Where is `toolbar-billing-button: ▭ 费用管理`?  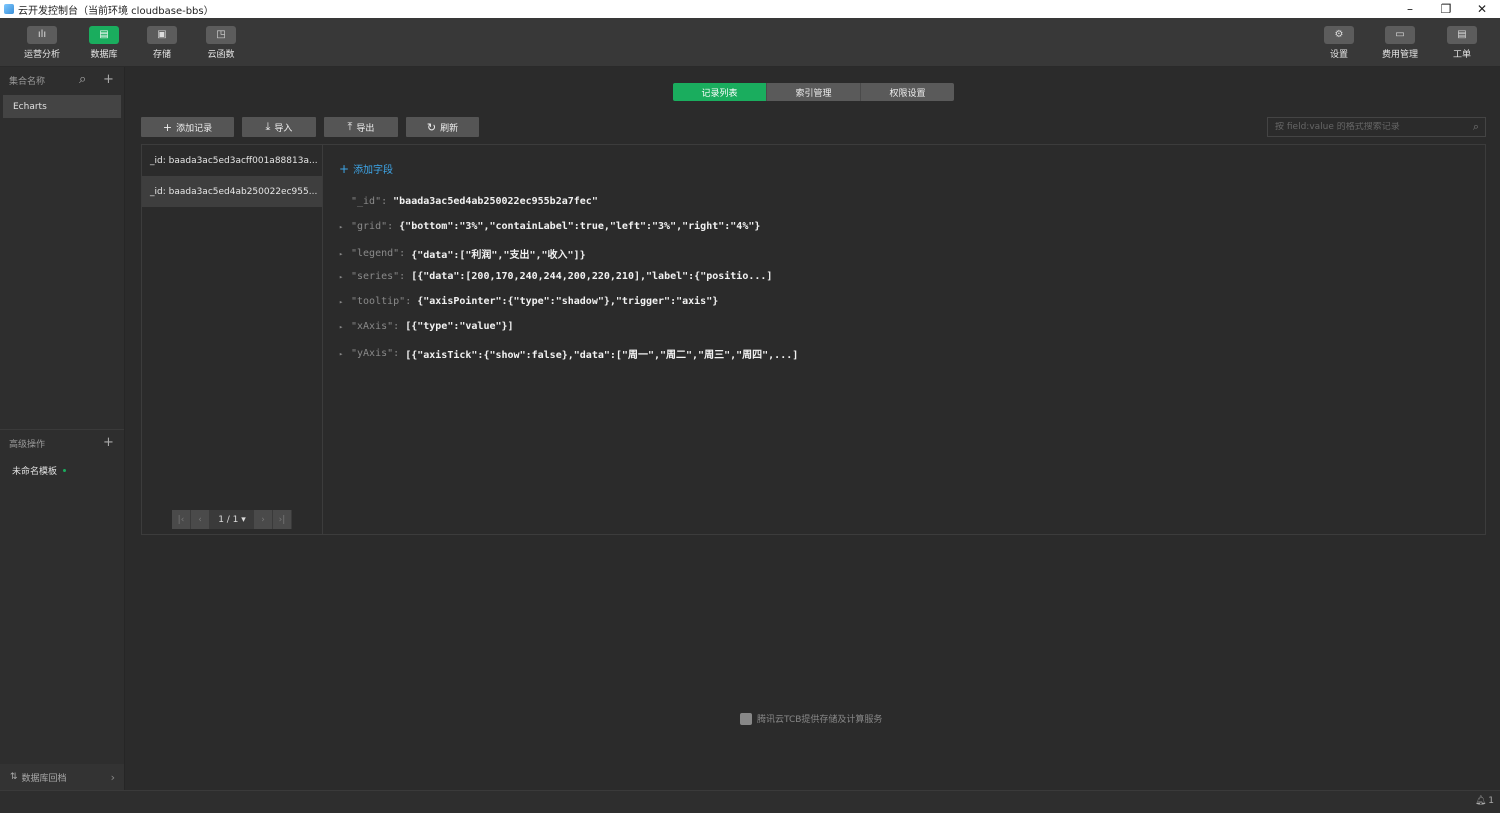 toolbar-billing-button: ▭ 费用管理 is located at coordinates (1400, 43).